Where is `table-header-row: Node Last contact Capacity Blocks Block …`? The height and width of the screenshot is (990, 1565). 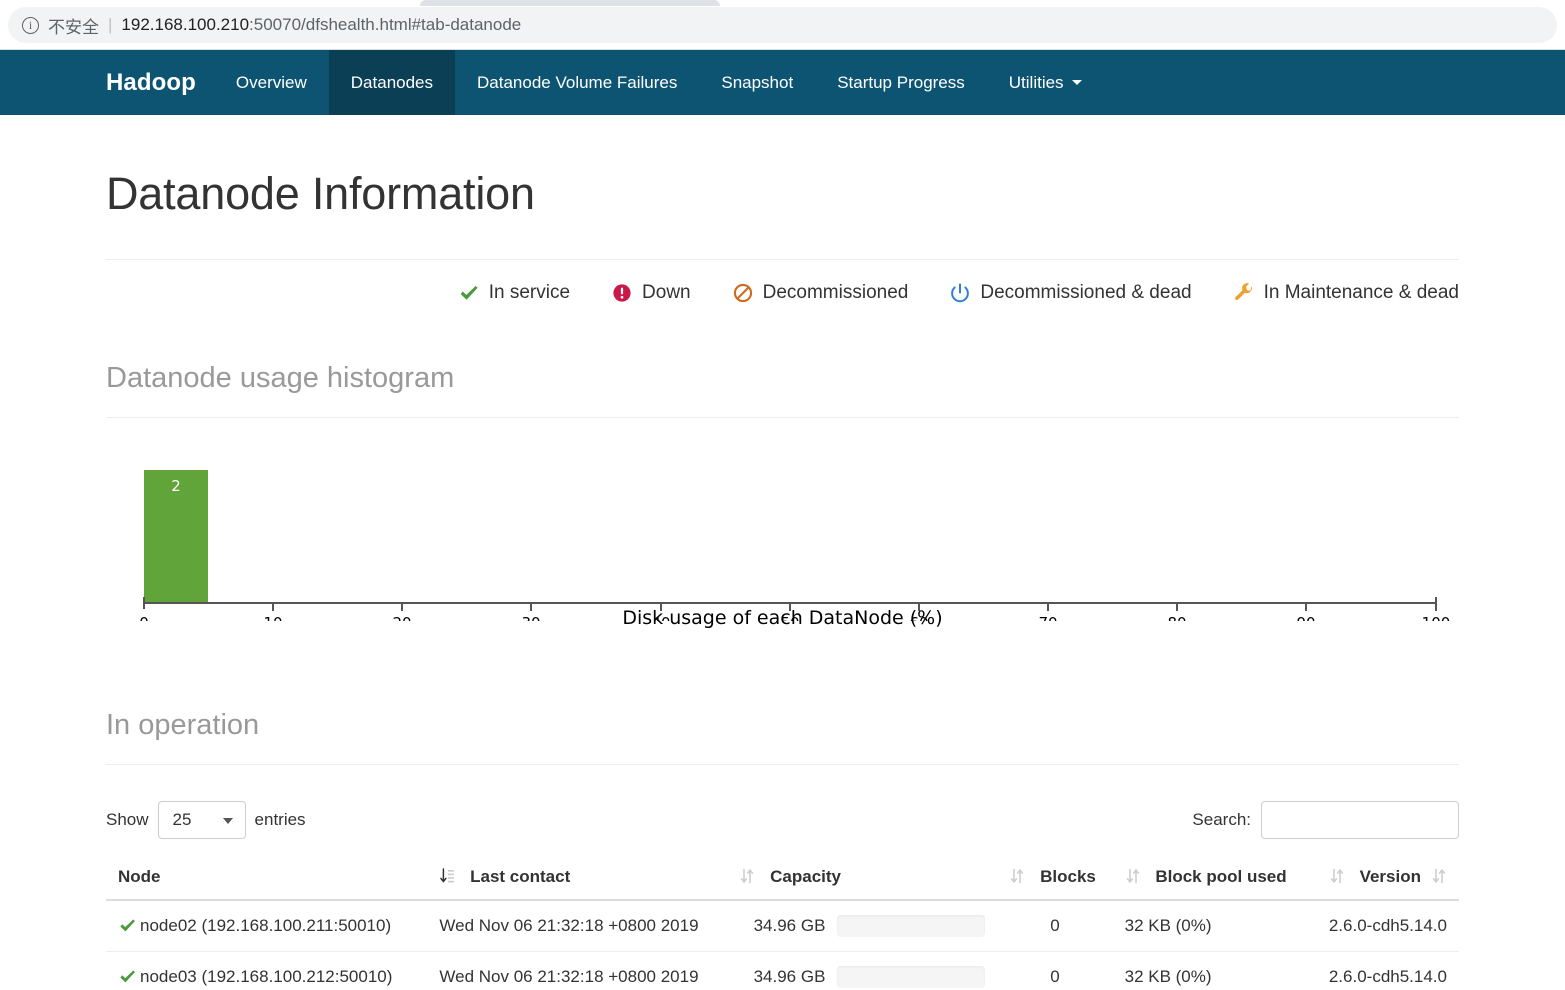 table-header-row: Node Last contact Capacity Blocks Block … is located at coordinates (782, 878).